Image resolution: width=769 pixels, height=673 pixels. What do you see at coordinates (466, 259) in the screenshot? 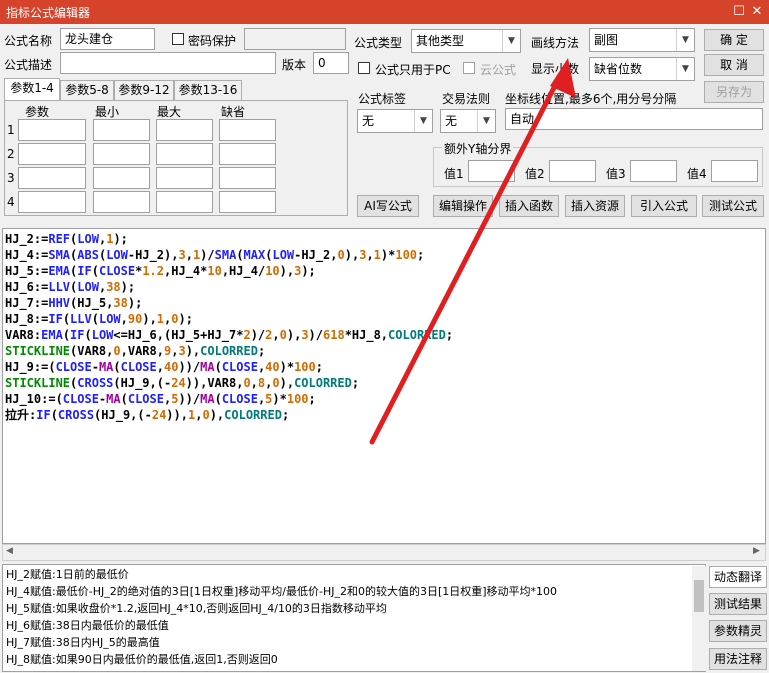
I see `arrow-shaft` at bounding box center [466, 259].